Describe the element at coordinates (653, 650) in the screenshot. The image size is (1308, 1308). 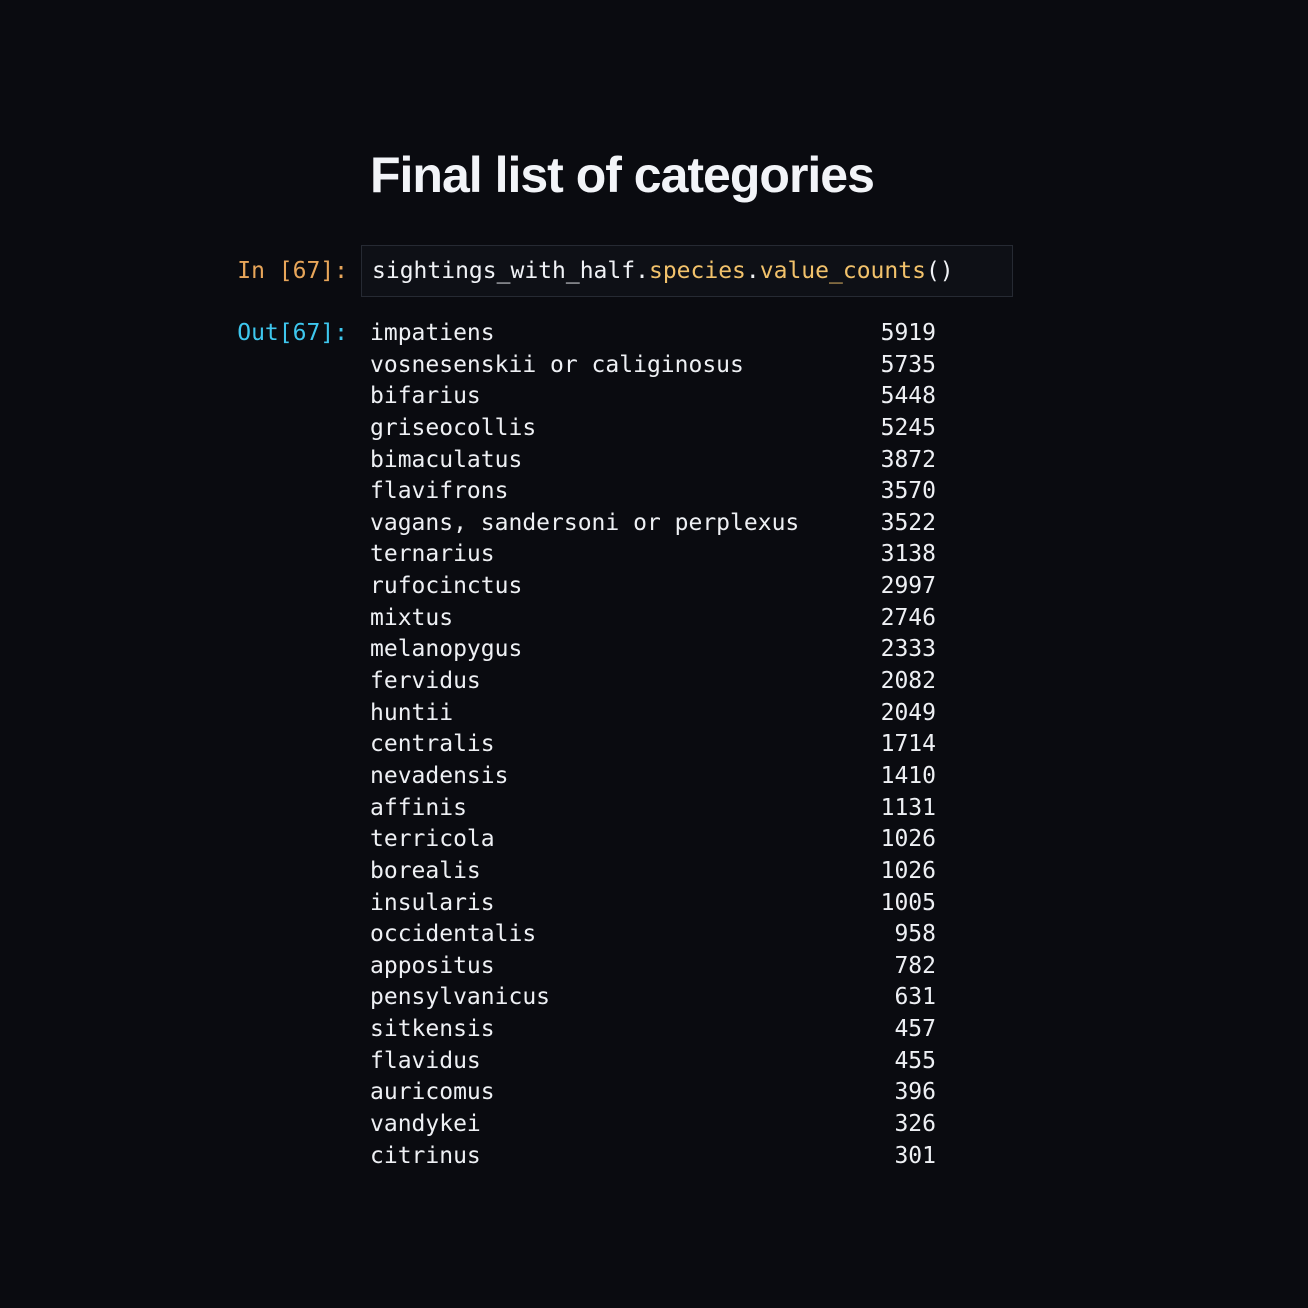
I see `output-row: melanopygus 2333` at that location.